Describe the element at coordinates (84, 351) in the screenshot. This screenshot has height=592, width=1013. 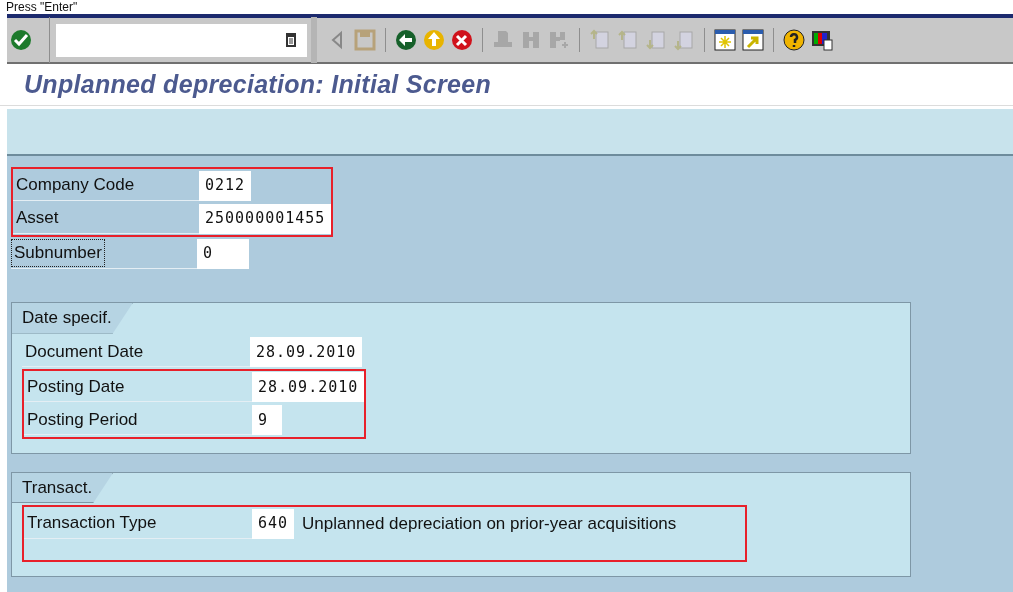
I see `field-label: Document Date` at that location.